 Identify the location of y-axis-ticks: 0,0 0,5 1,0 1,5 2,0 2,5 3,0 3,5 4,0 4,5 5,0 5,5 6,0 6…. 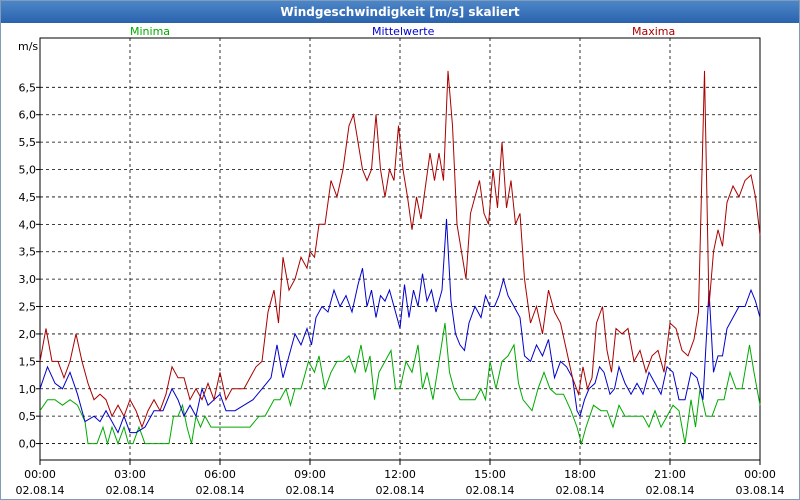
(29, 266).